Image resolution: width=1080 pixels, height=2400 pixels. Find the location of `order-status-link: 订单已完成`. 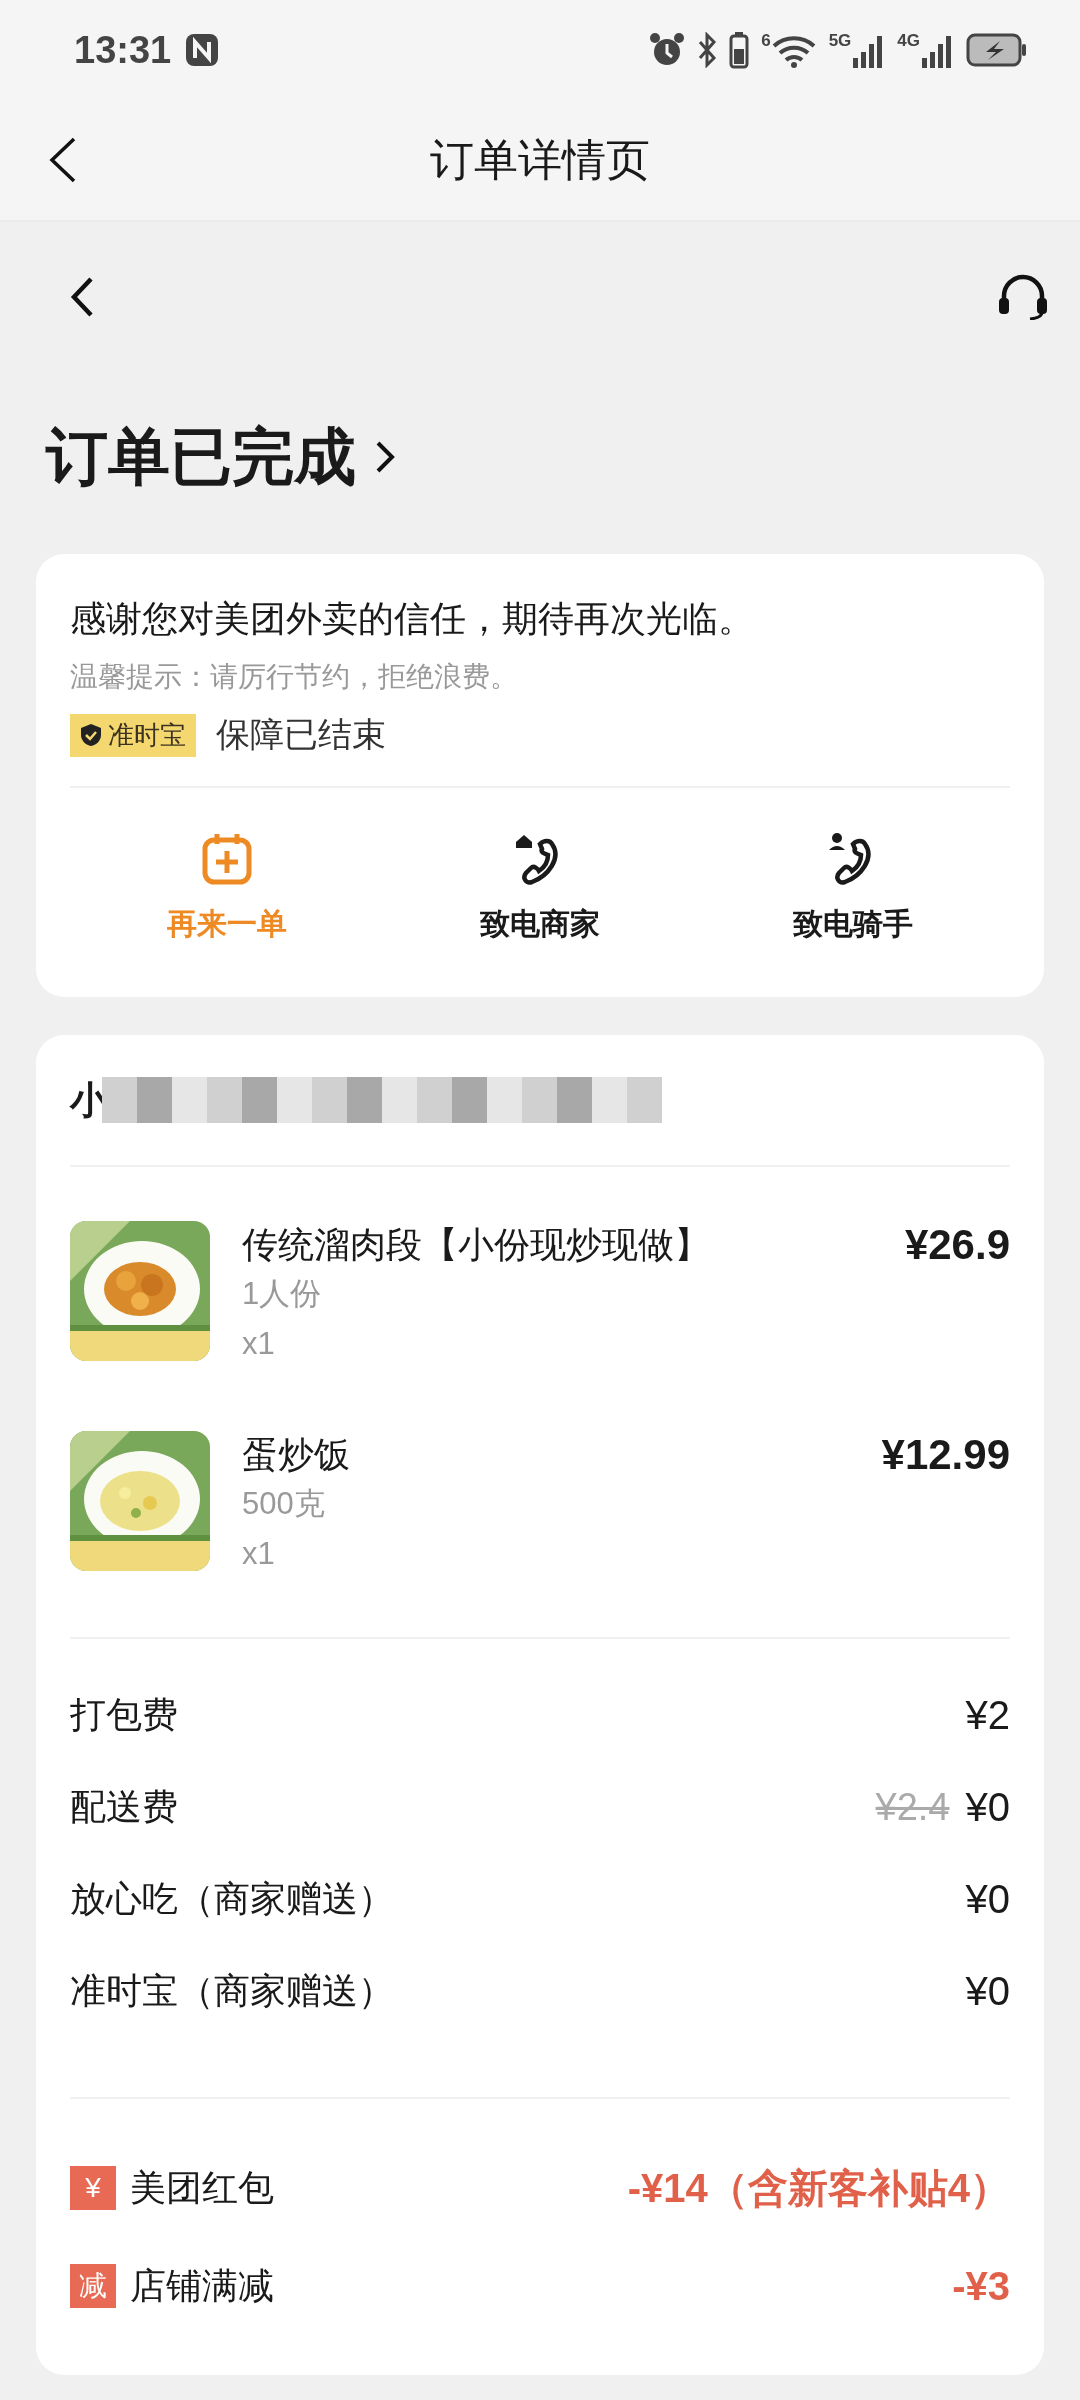

order-status-link: 订单已完成 is located at coordinates (221, 457).